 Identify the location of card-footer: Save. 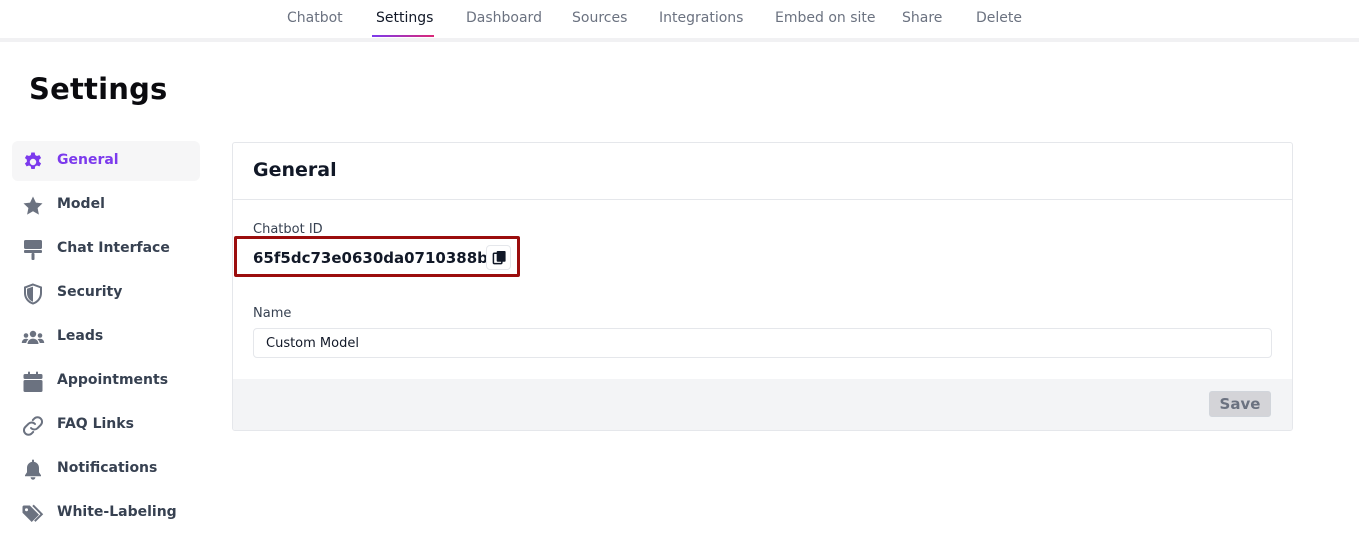
(762, 404).